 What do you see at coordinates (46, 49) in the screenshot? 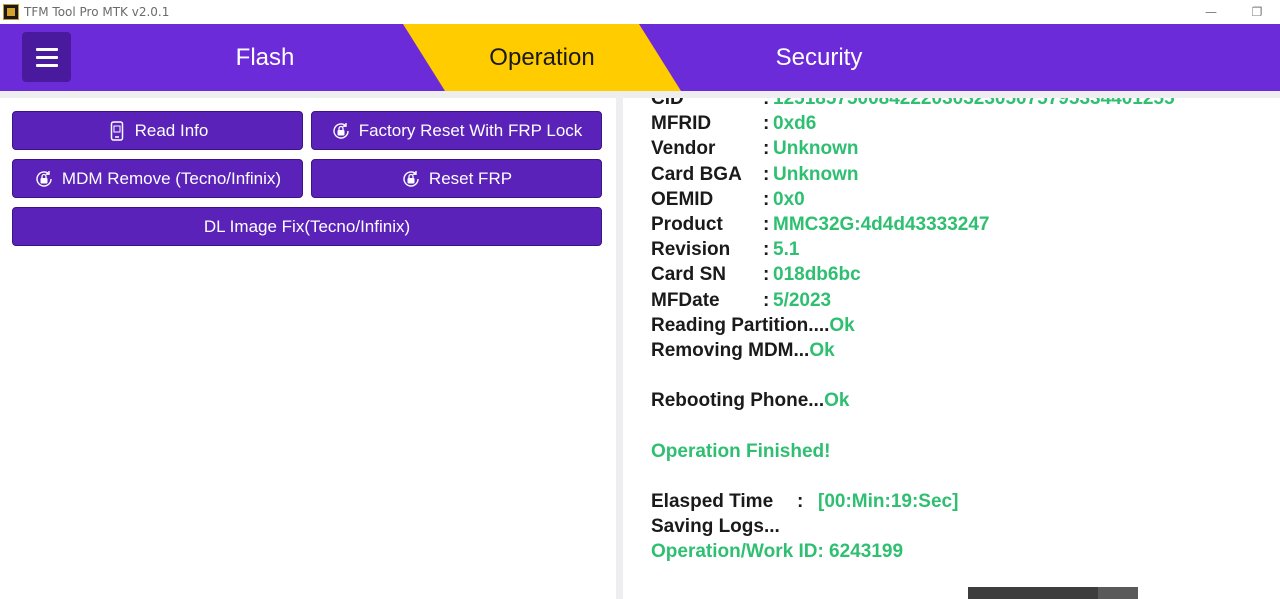
I see `hamburger-icon` at bounding box center [46, 49].